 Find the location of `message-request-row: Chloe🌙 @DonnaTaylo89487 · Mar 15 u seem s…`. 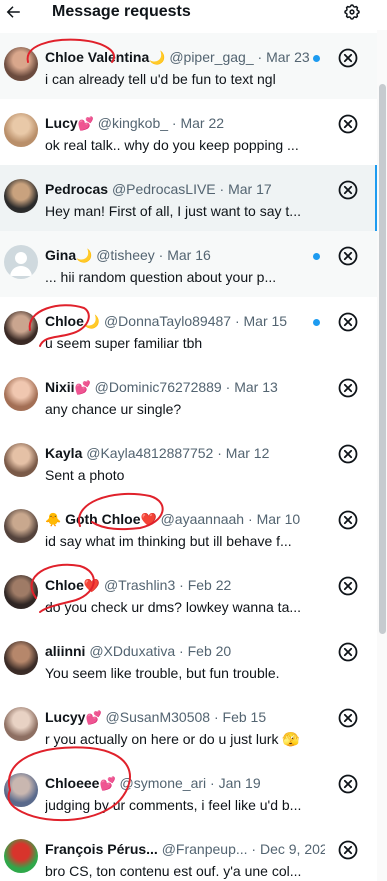

message-request-row: Chloe🌙 @DonnaTaylo89487 · Mar 15 u seem s… is located at coordinates (188, 330).